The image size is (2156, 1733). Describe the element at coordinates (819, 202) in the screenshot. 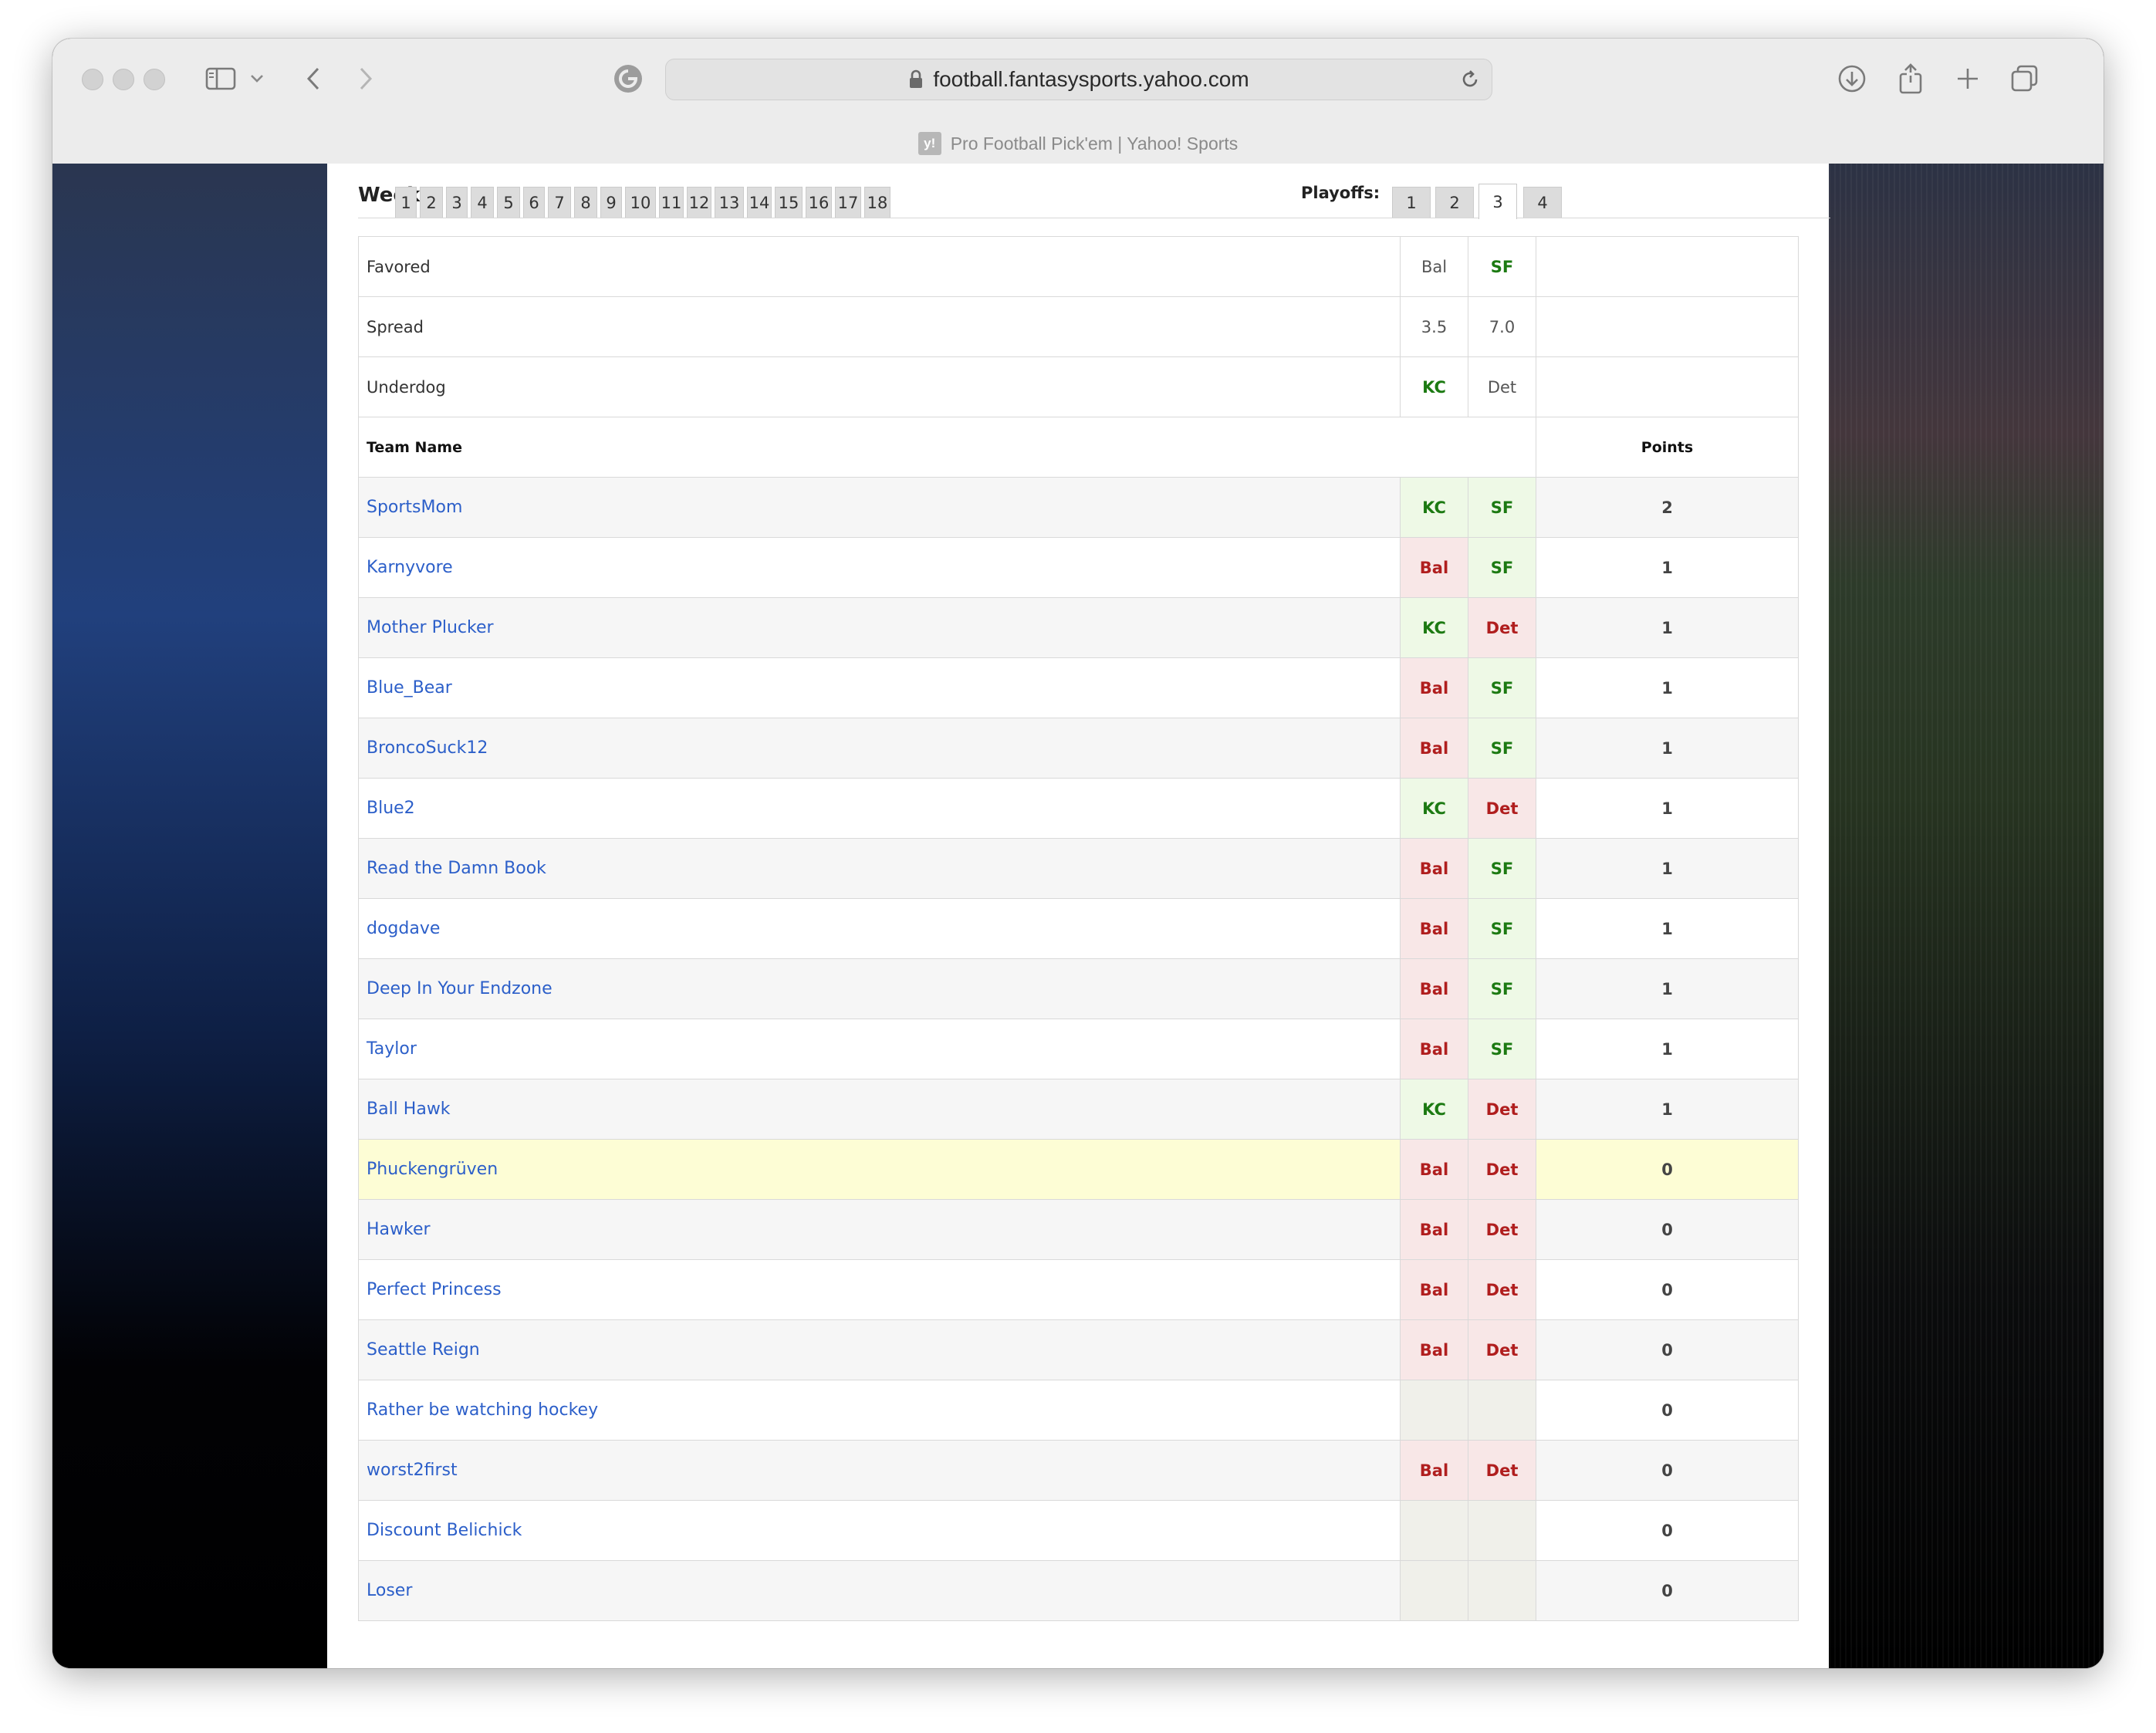

I see `week-tab-16: 16` at that location.